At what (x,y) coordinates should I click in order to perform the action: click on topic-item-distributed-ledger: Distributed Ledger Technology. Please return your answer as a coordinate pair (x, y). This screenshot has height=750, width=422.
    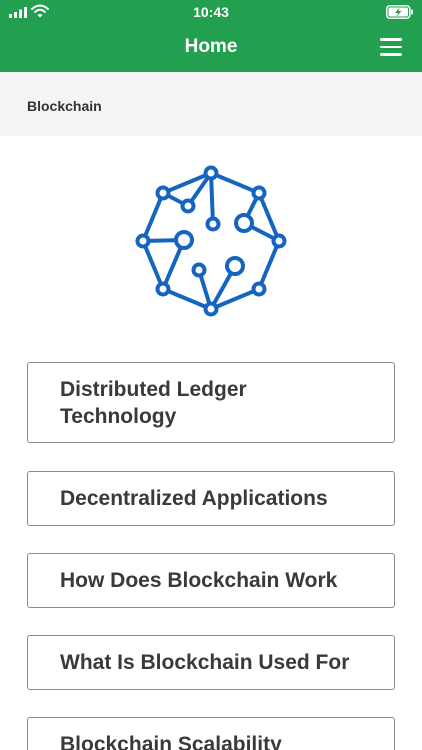
    Looking at the image, I should click on (211, 402).